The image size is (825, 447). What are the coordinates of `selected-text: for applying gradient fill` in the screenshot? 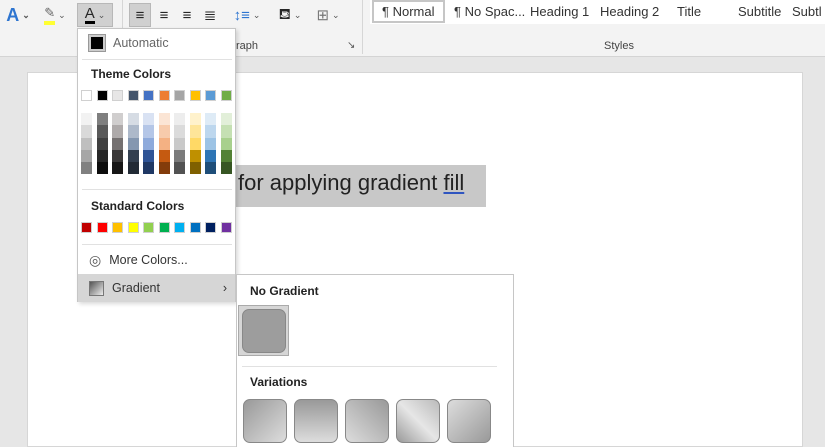 It's located at (361, 186).